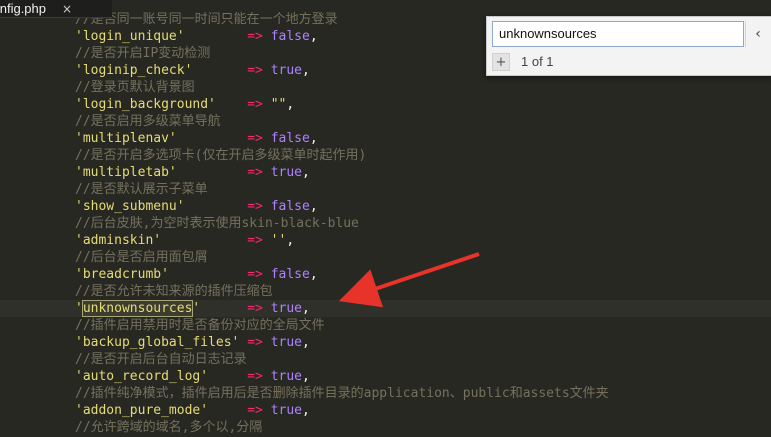 This screenshot has width=771, height=437. I want to click on config-key: 'multipletab', so click(126, 172).